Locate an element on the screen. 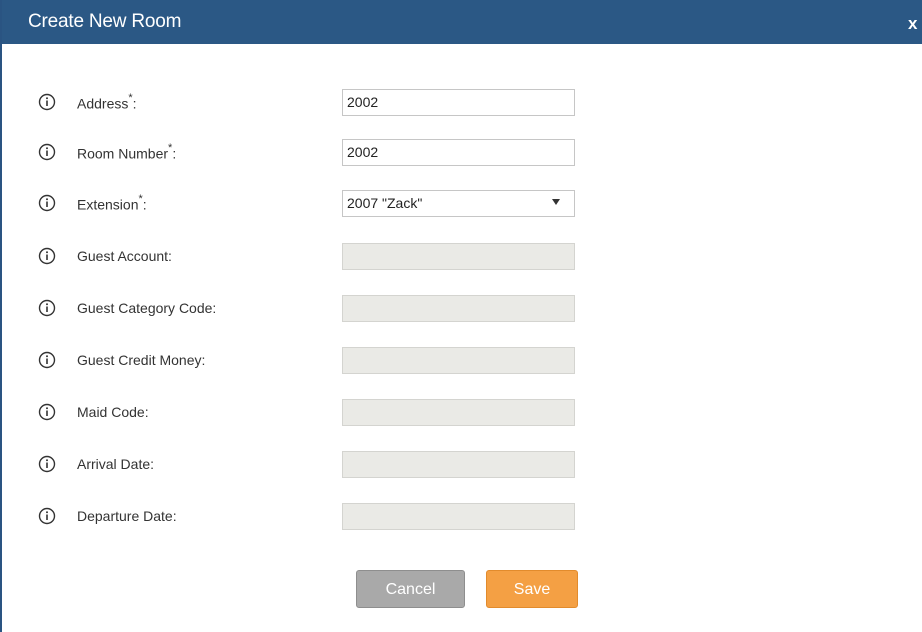  field-label-departure-date: Departure Date: is located at coordinates (127, 516).